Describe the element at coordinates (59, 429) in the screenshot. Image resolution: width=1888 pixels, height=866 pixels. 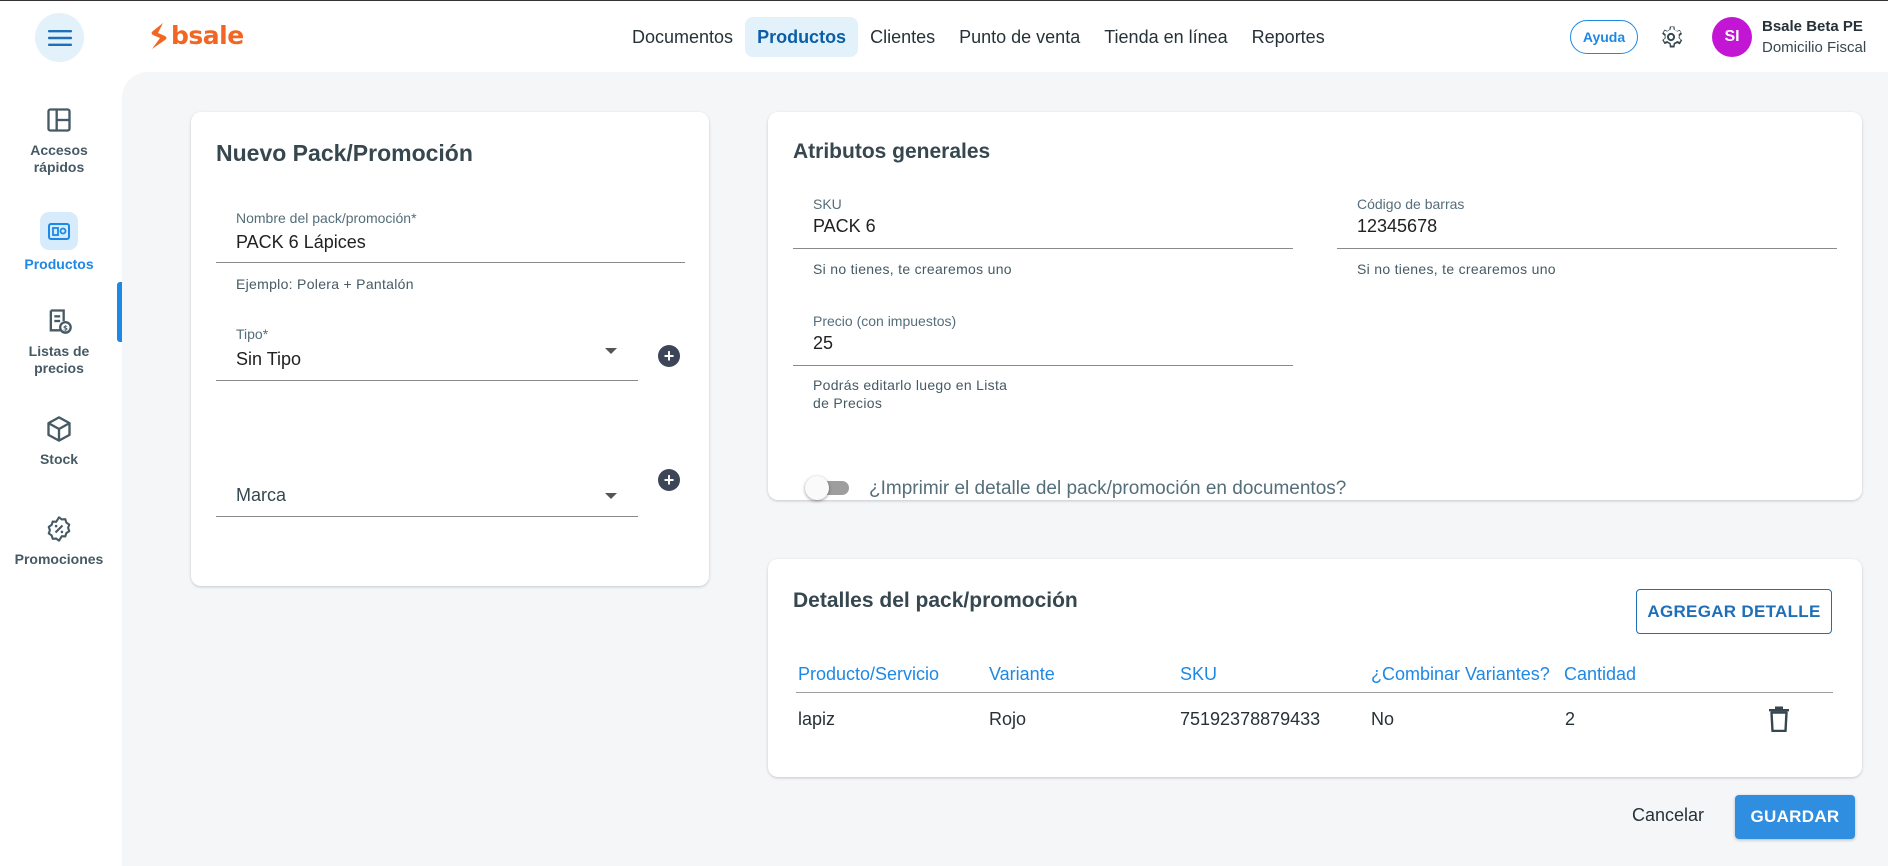
I see `box-icon` at that location.